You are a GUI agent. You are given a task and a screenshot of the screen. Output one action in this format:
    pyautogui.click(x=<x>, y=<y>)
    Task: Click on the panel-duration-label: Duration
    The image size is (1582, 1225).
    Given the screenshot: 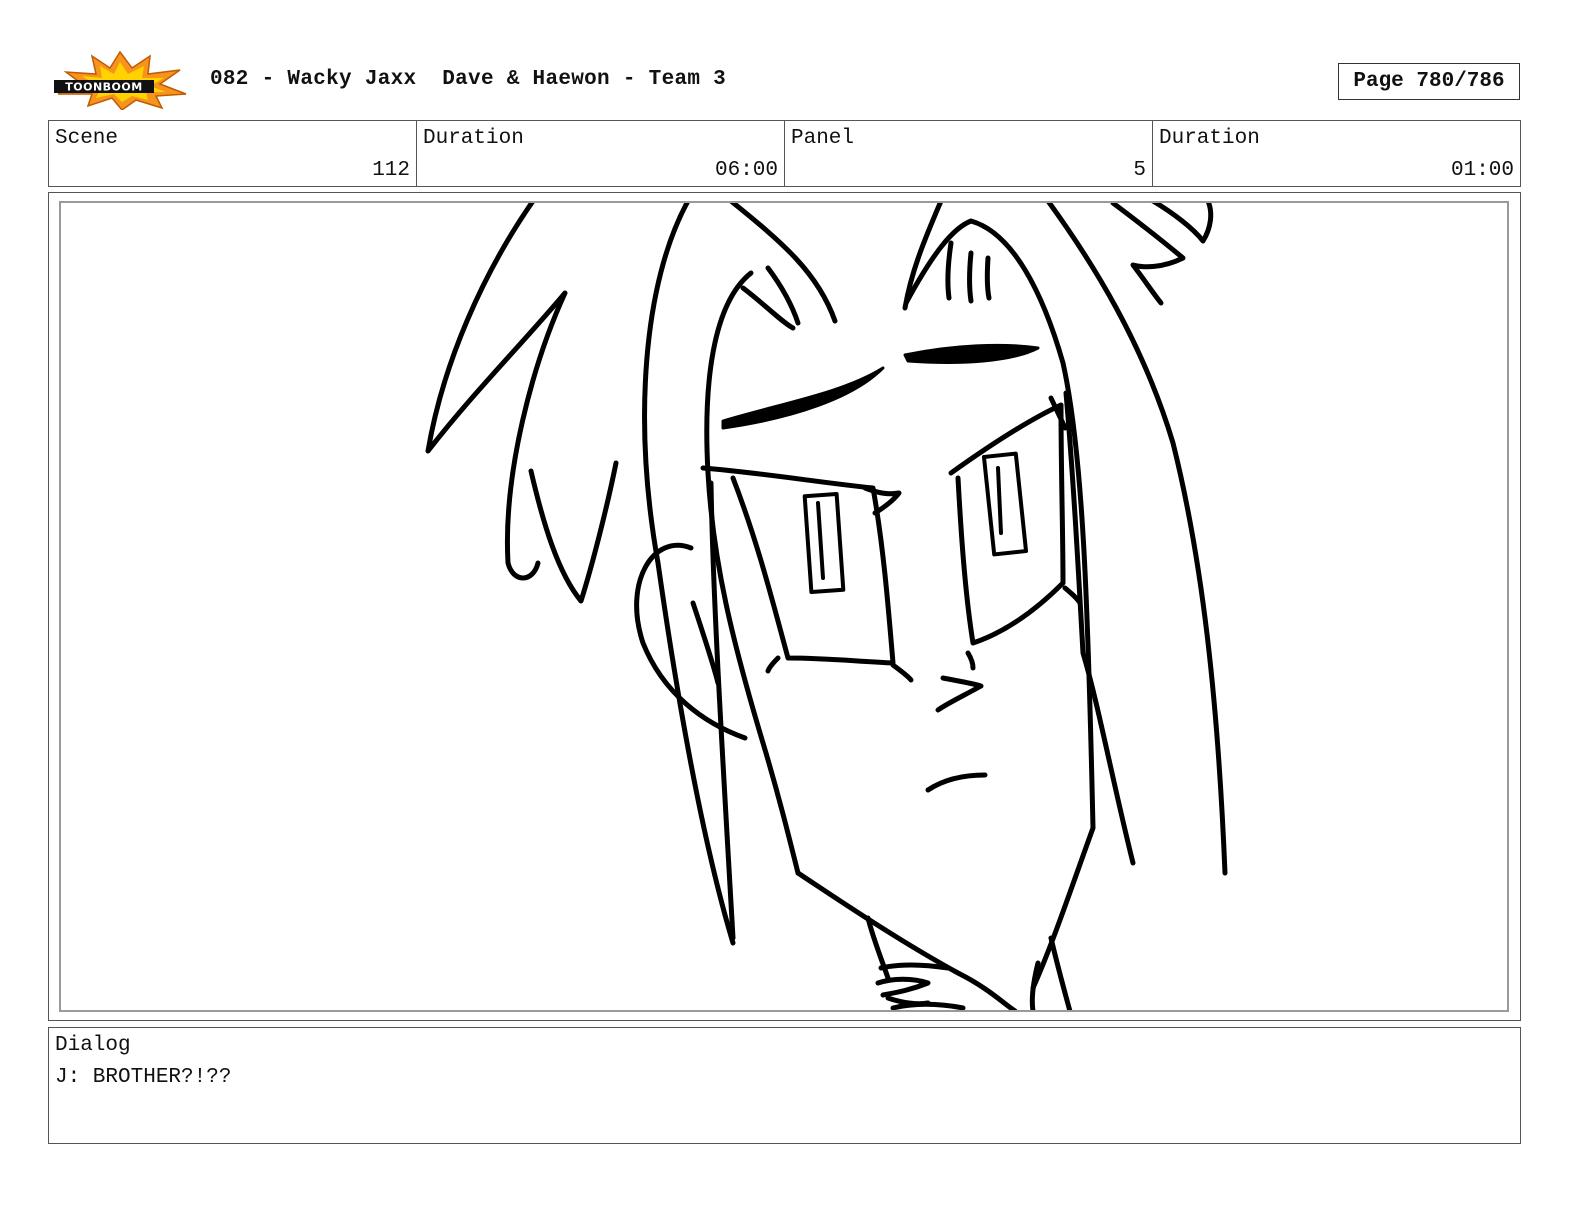 What is the action you would take?
    pyautogui.click(x=1209, y=138)
    